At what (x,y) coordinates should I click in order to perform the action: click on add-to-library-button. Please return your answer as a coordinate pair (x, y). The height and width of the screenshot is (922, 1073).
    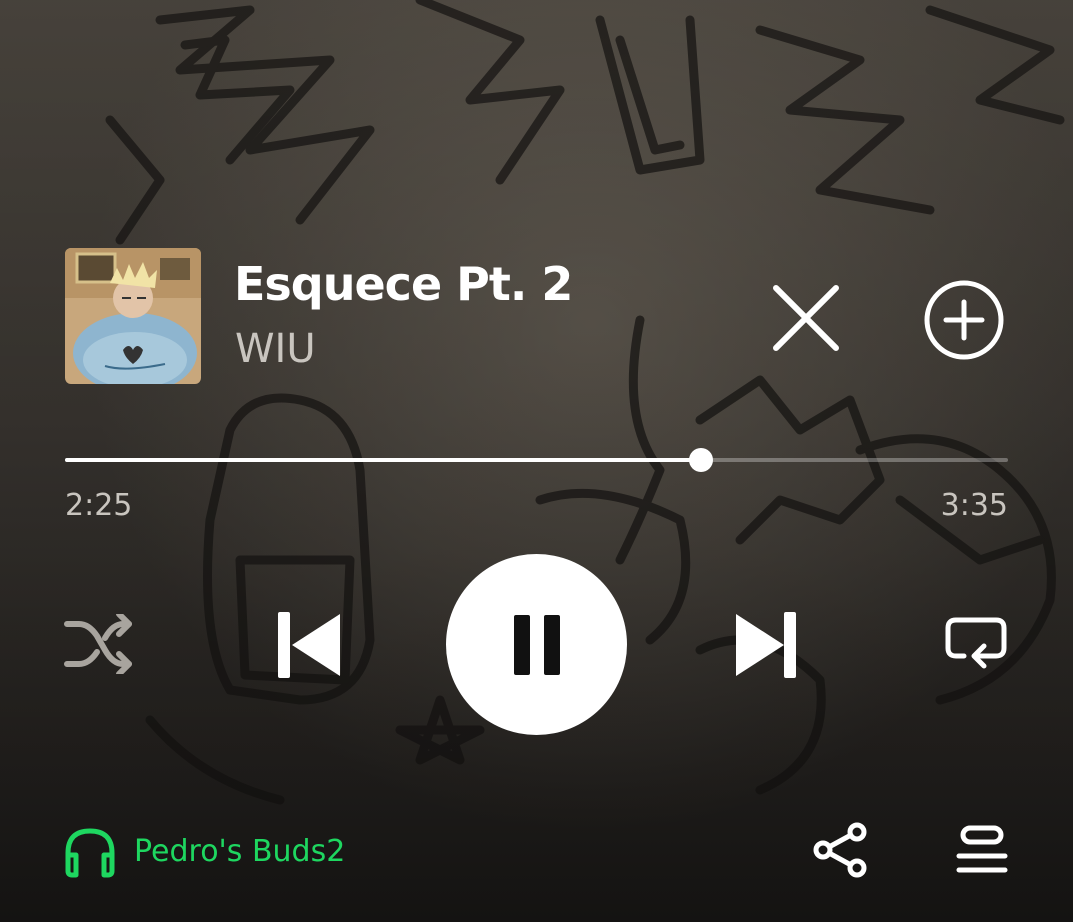
    Looking at the image, I should click on (964, 320).